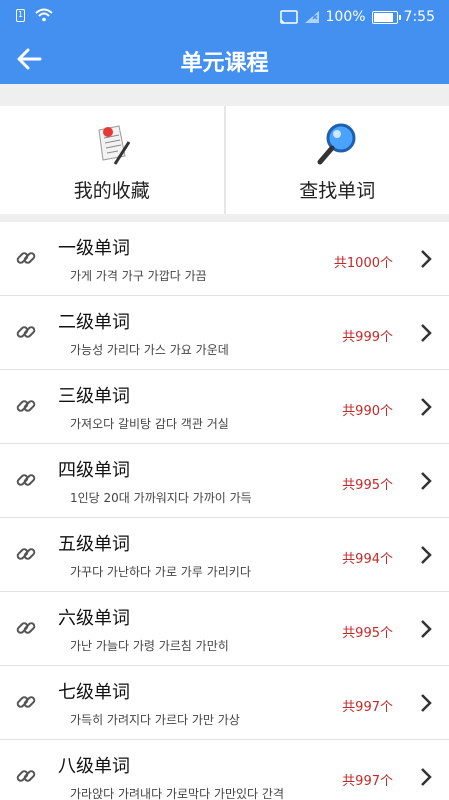 The height and width of the screenshot is (800, 449). Describe the element at coordinates (337, 191) in the screenshot. I see `search-word-label: 查找单词` at that location.